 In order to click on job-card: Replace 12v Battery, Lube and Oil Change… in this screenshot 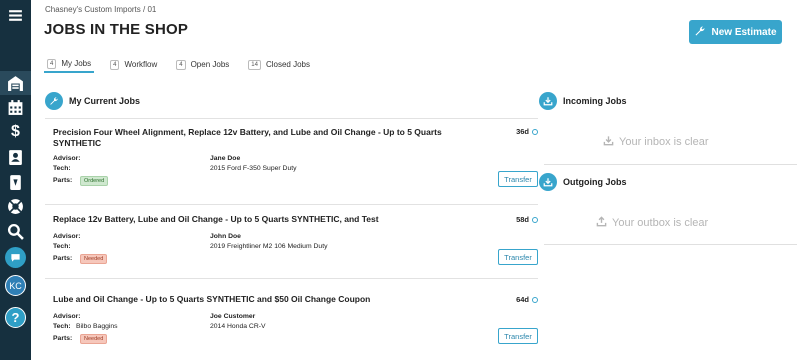, I will do `click(291, 239)`.